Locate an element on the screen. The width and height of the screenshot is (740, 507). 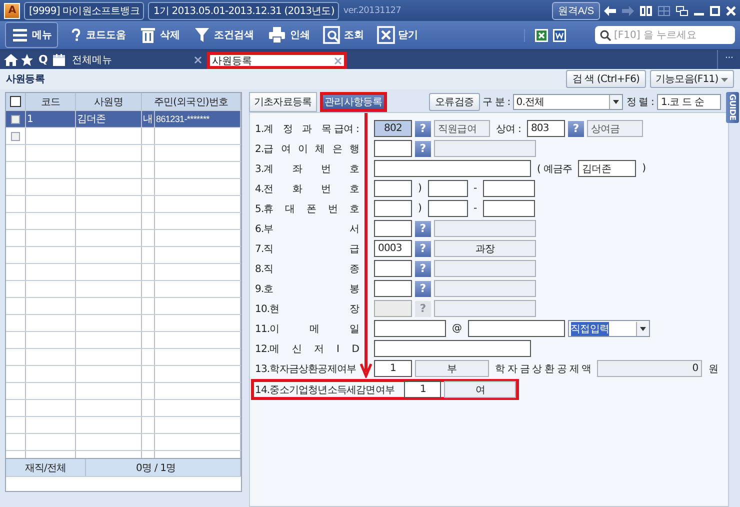
field-label: - is located at coordinates (475, 208).